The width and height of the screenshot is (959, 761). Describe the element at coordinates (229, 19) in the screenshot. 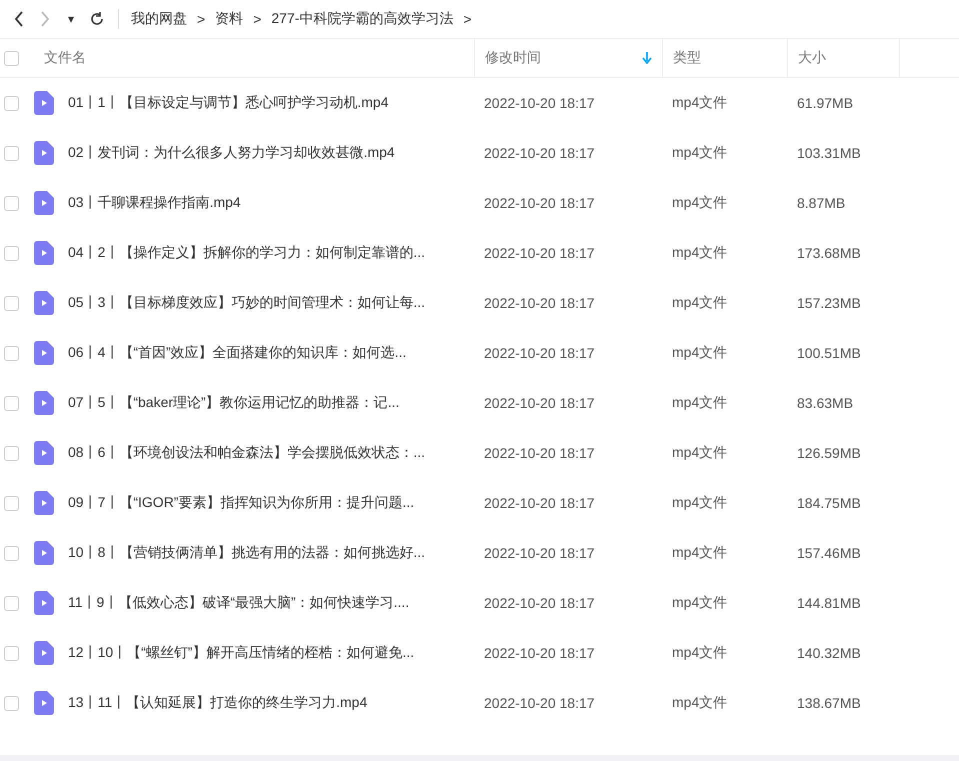

I see `breadcrumb-link: 资料` at that location.